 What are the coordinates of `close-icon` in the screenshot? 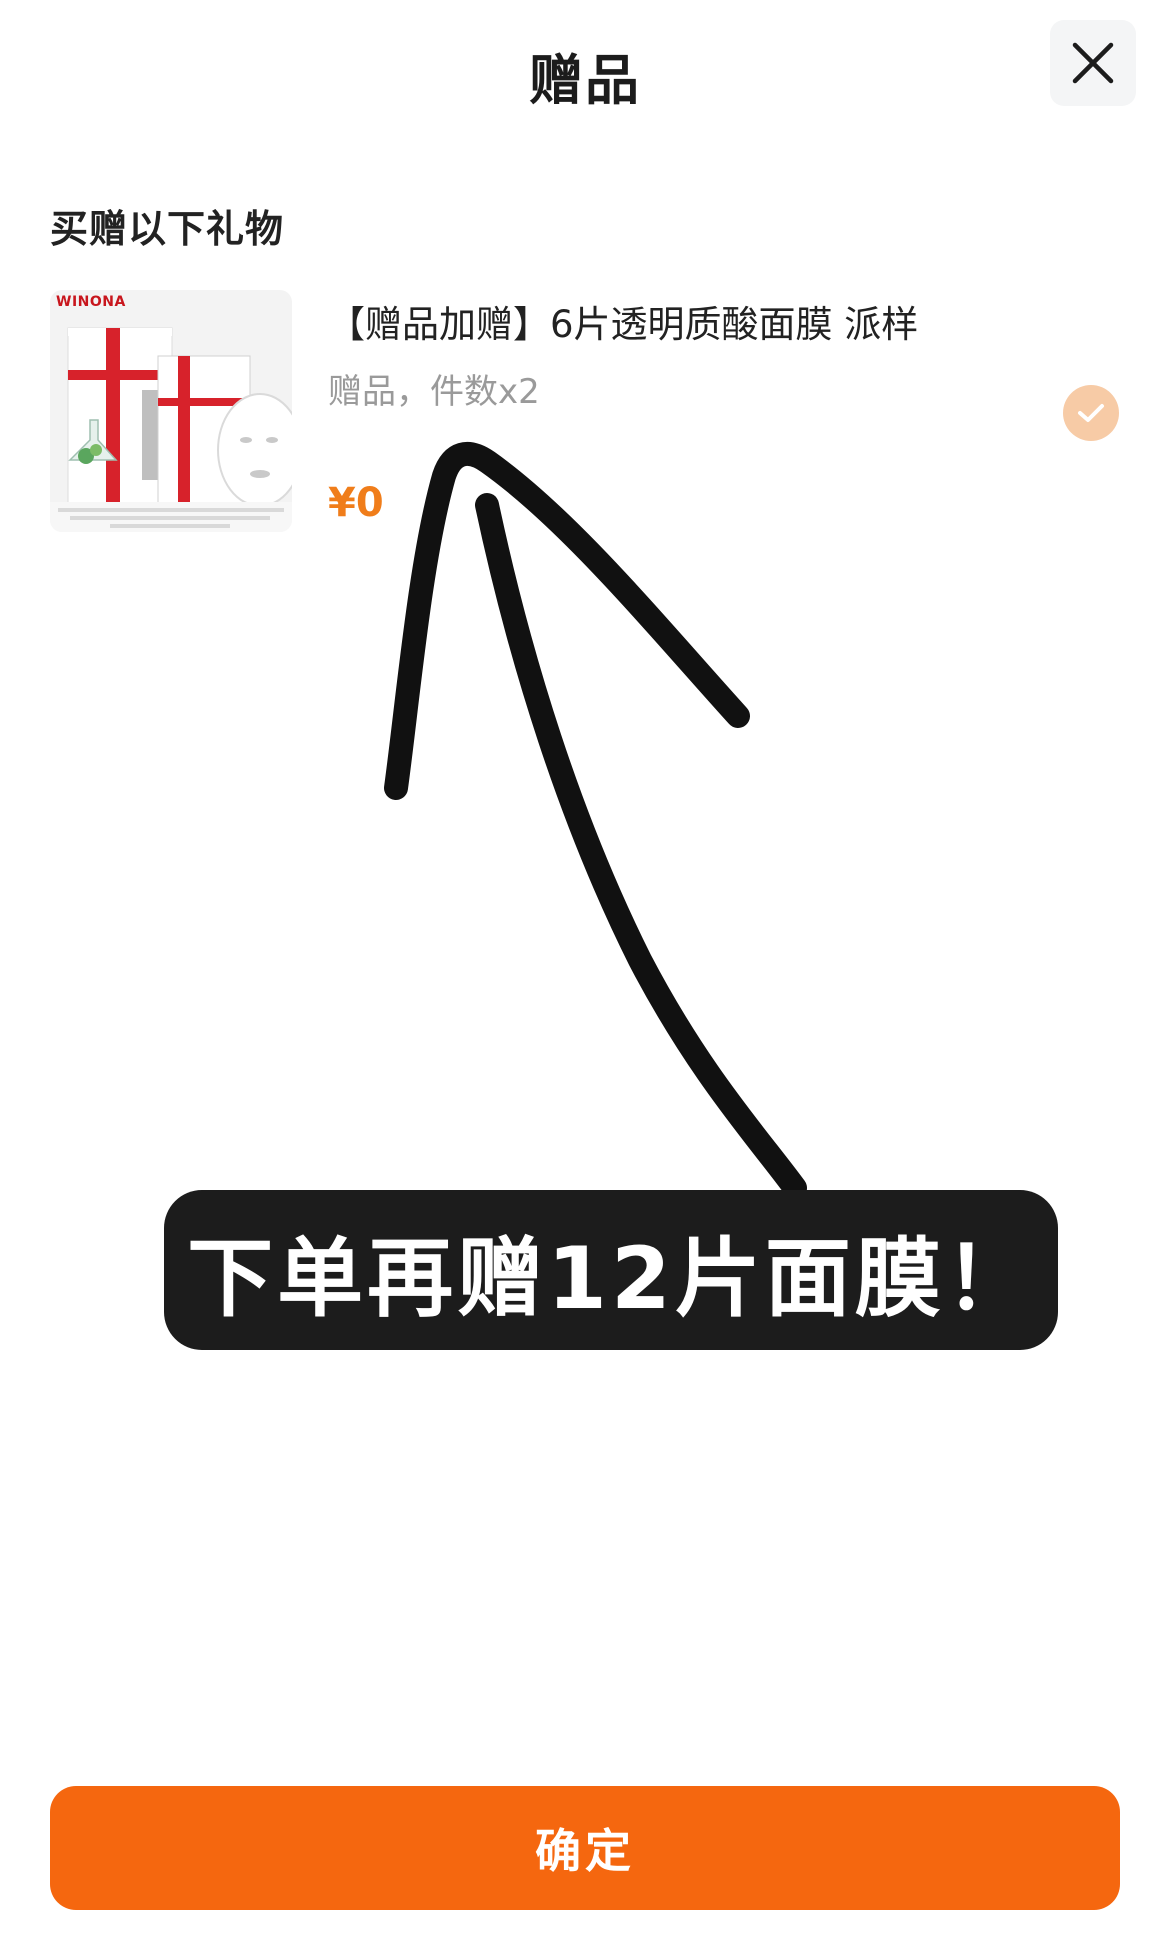 It's located at (1093, 63).